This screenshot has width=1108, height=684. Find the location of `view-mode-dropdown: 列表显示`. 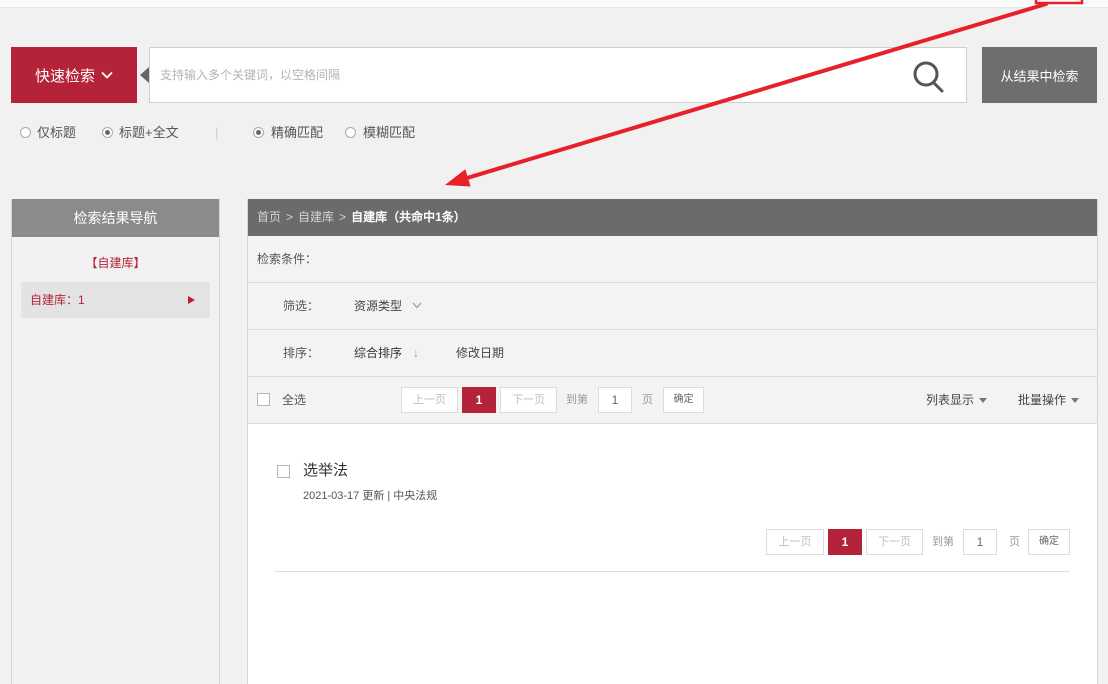

view-mode-dropdown: 列表显示 is located at coordinates (957, 400).